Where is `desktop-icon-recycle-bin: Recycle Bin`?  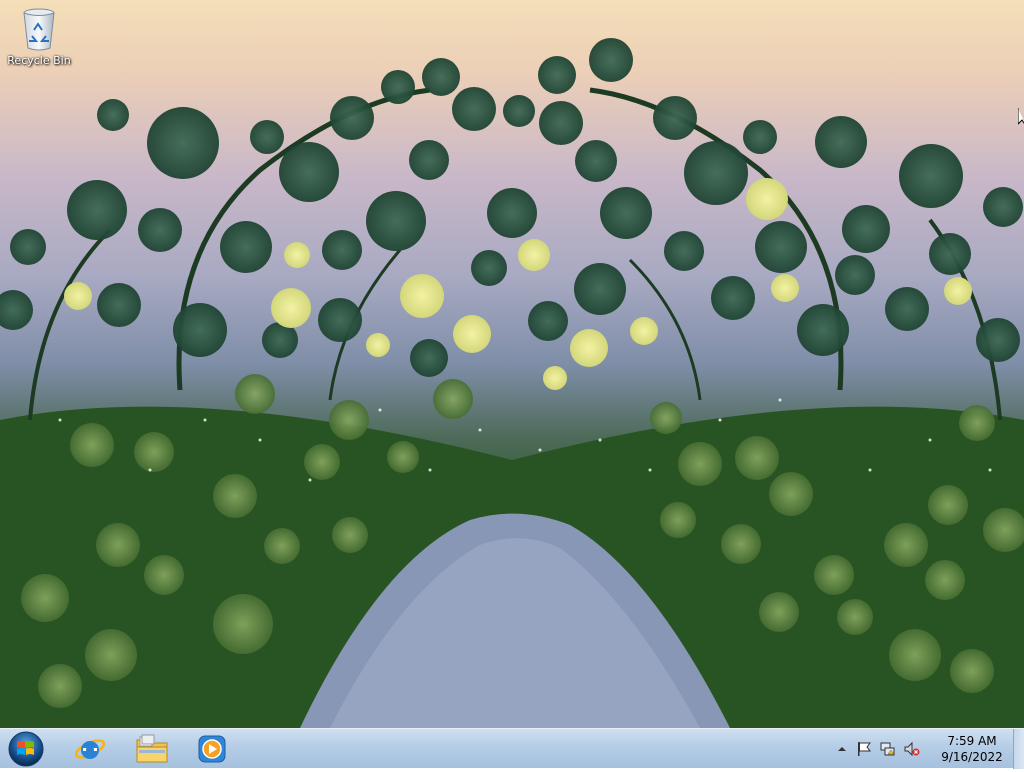 desktop-icon-recycle-bin: Recycle Bin is located at coordinates (39, 36).